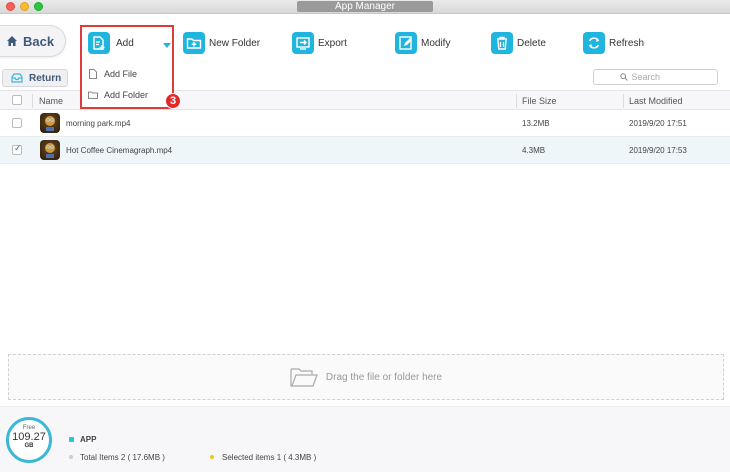  I want to click on title-bar: App Manager, so click(365, 7).